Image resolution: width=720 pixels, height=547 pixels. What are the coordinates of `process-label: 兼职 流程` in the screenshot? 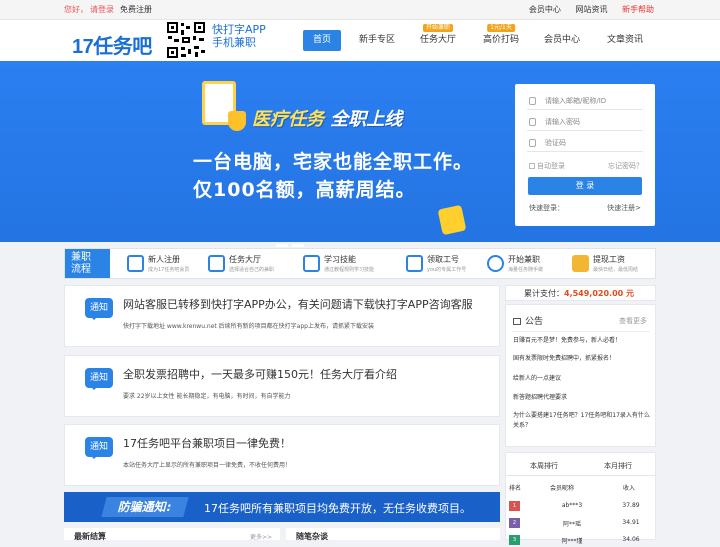 It's located at (87, 263).